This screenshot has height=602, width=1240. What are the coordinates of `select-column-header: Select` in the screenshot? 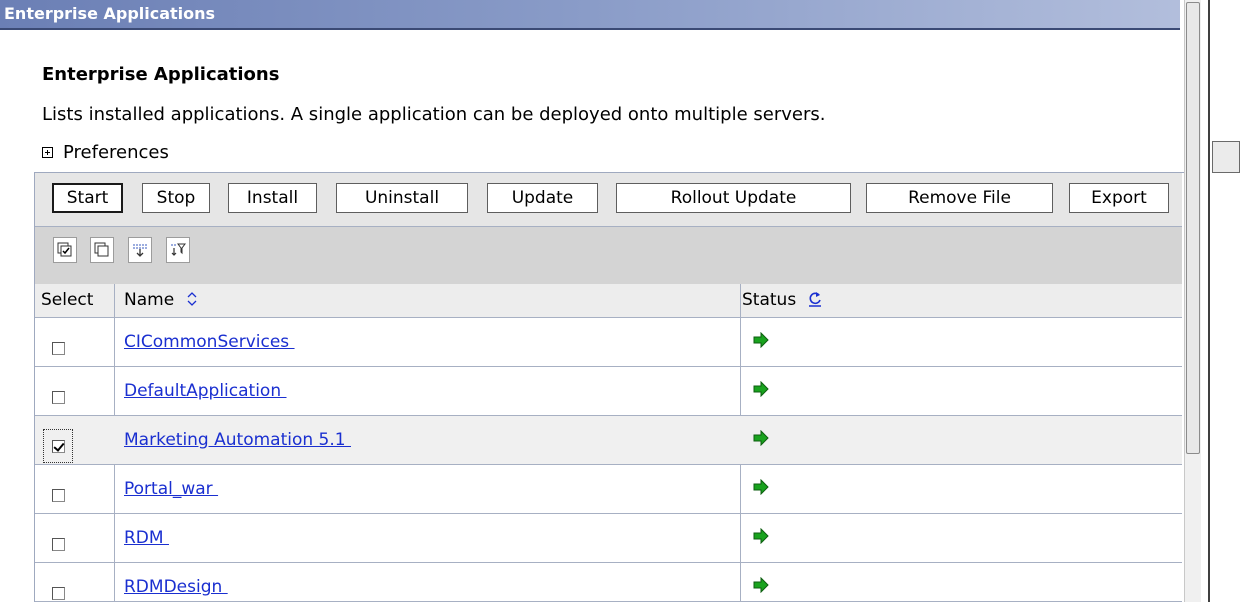 It's located at (67, 300).